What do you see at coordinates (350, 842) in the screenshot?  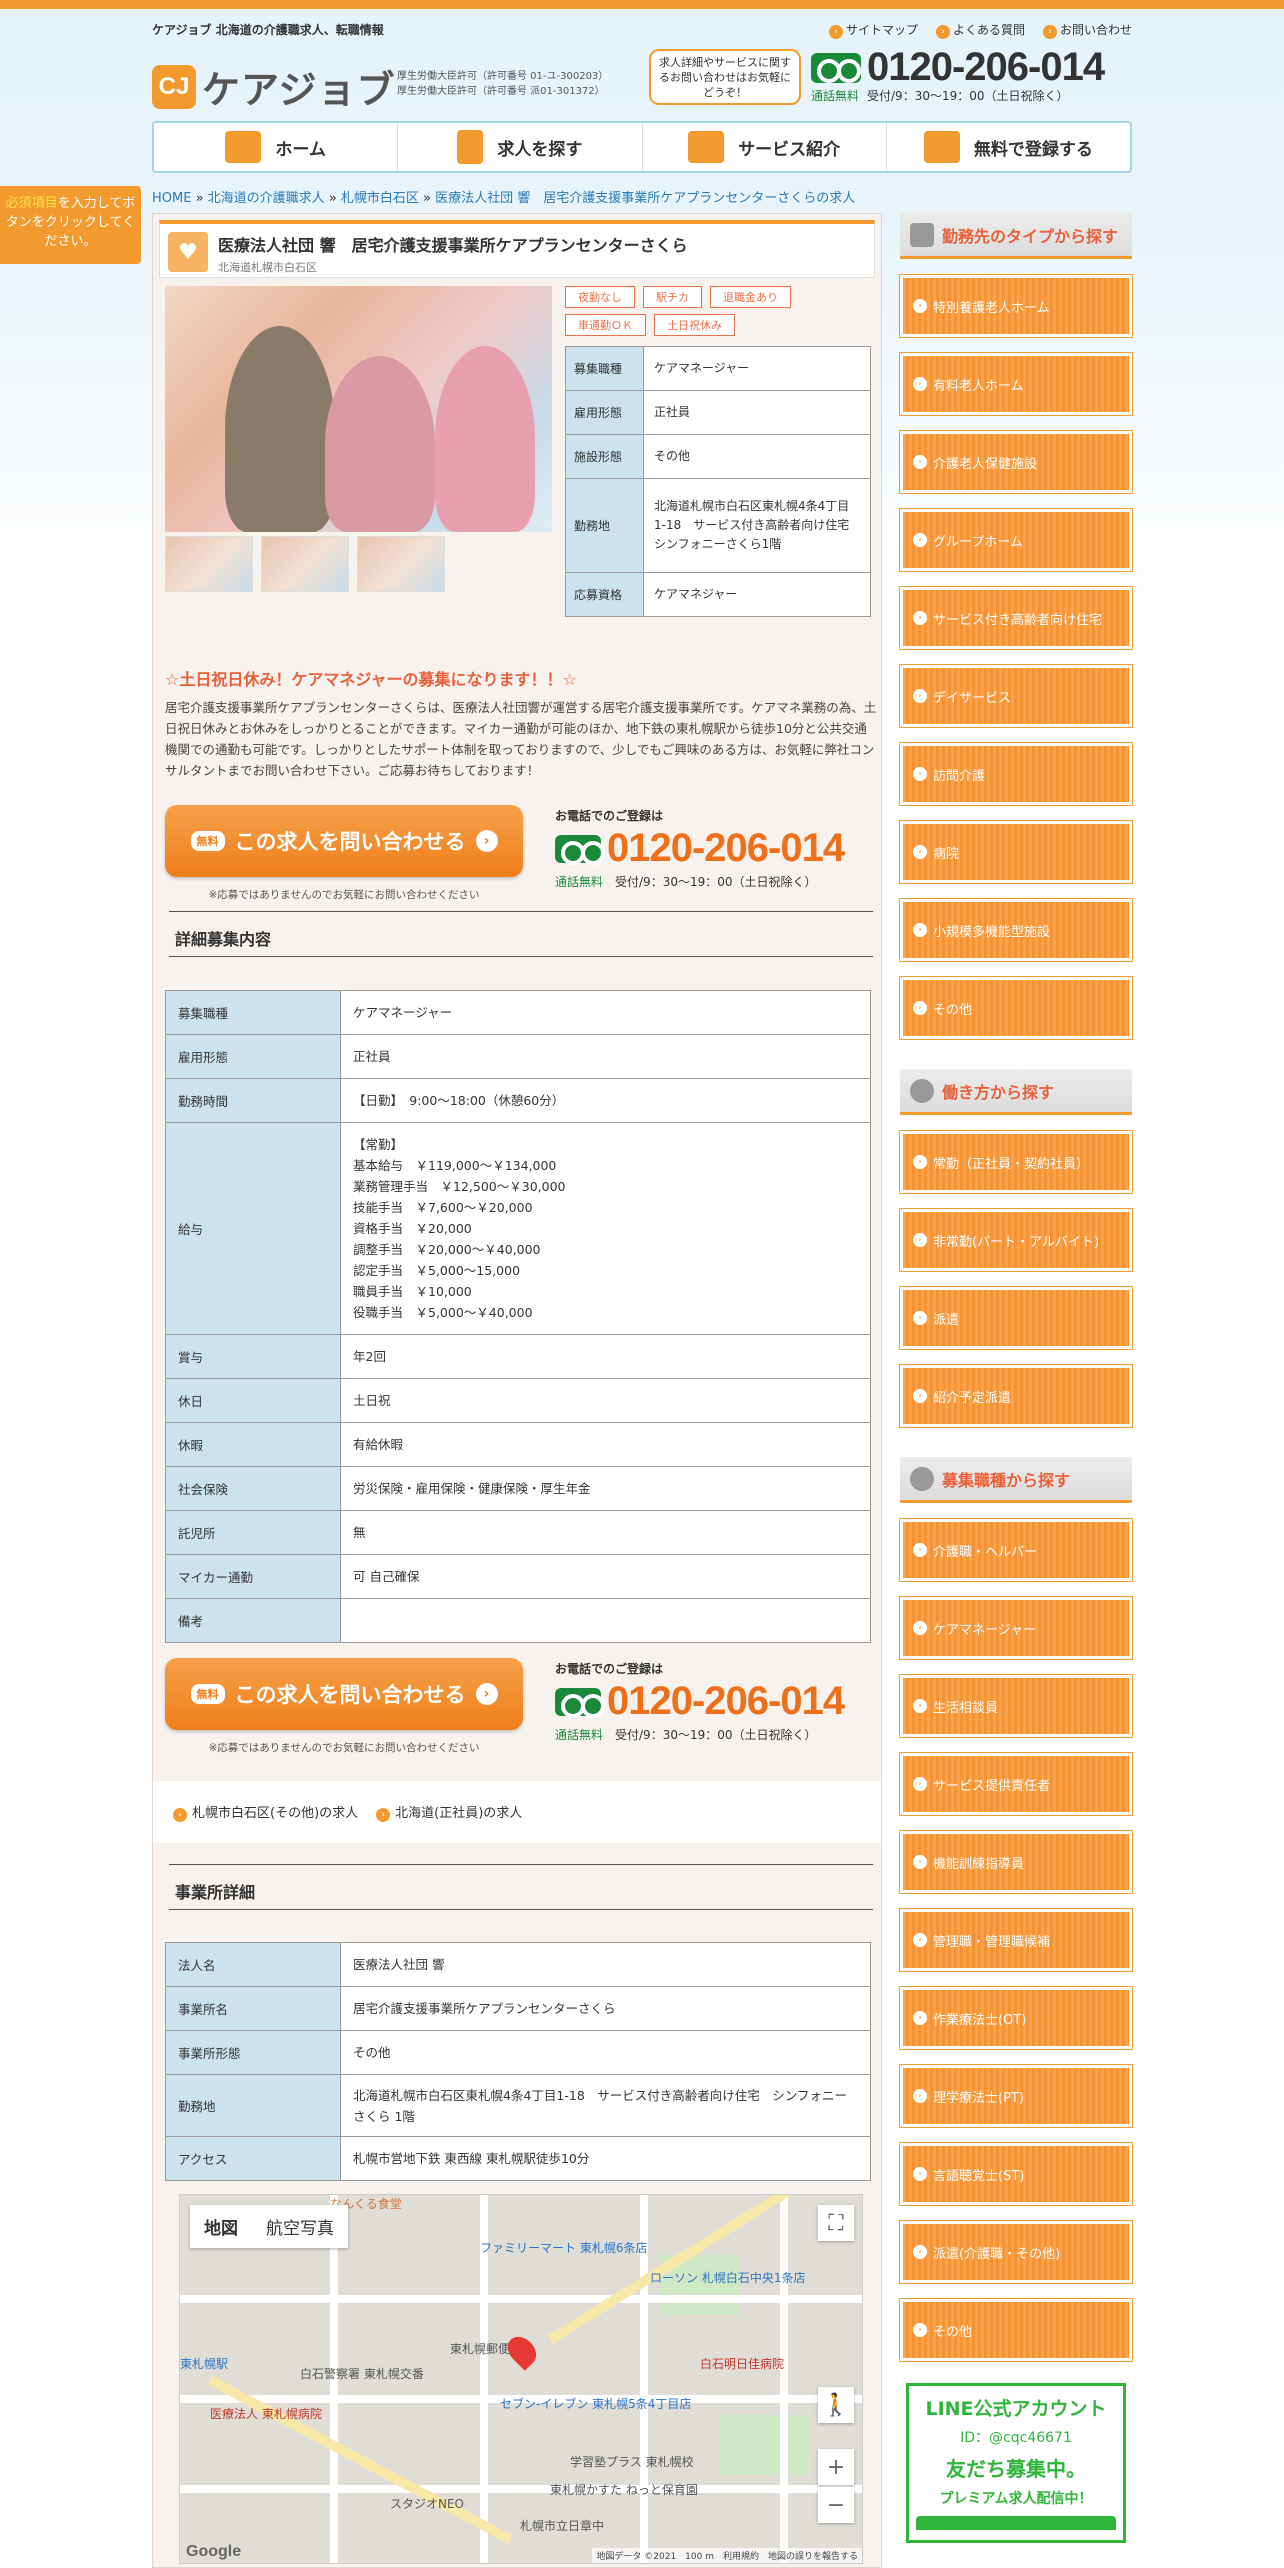 I see `inquiry-button-label: この求人を問い合わせる` at bounding box center [350, 842].